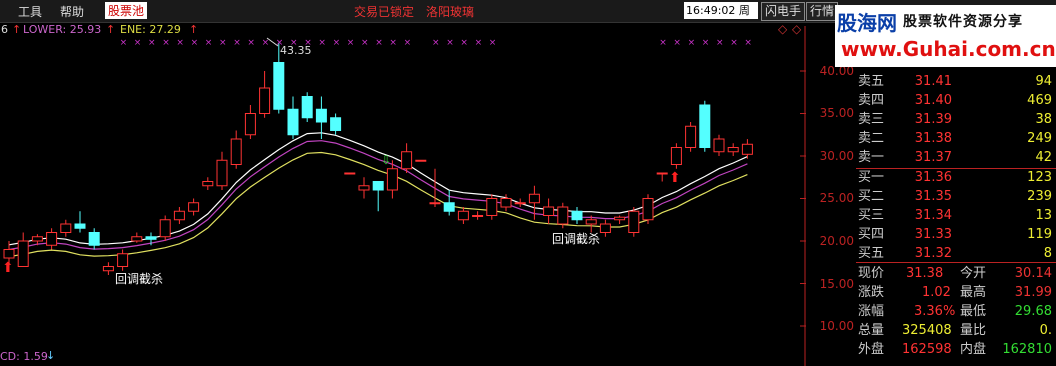  Describe the element at coordinates (30, 11) in the screenshot. I see `menu-tools: 工具` at that location.